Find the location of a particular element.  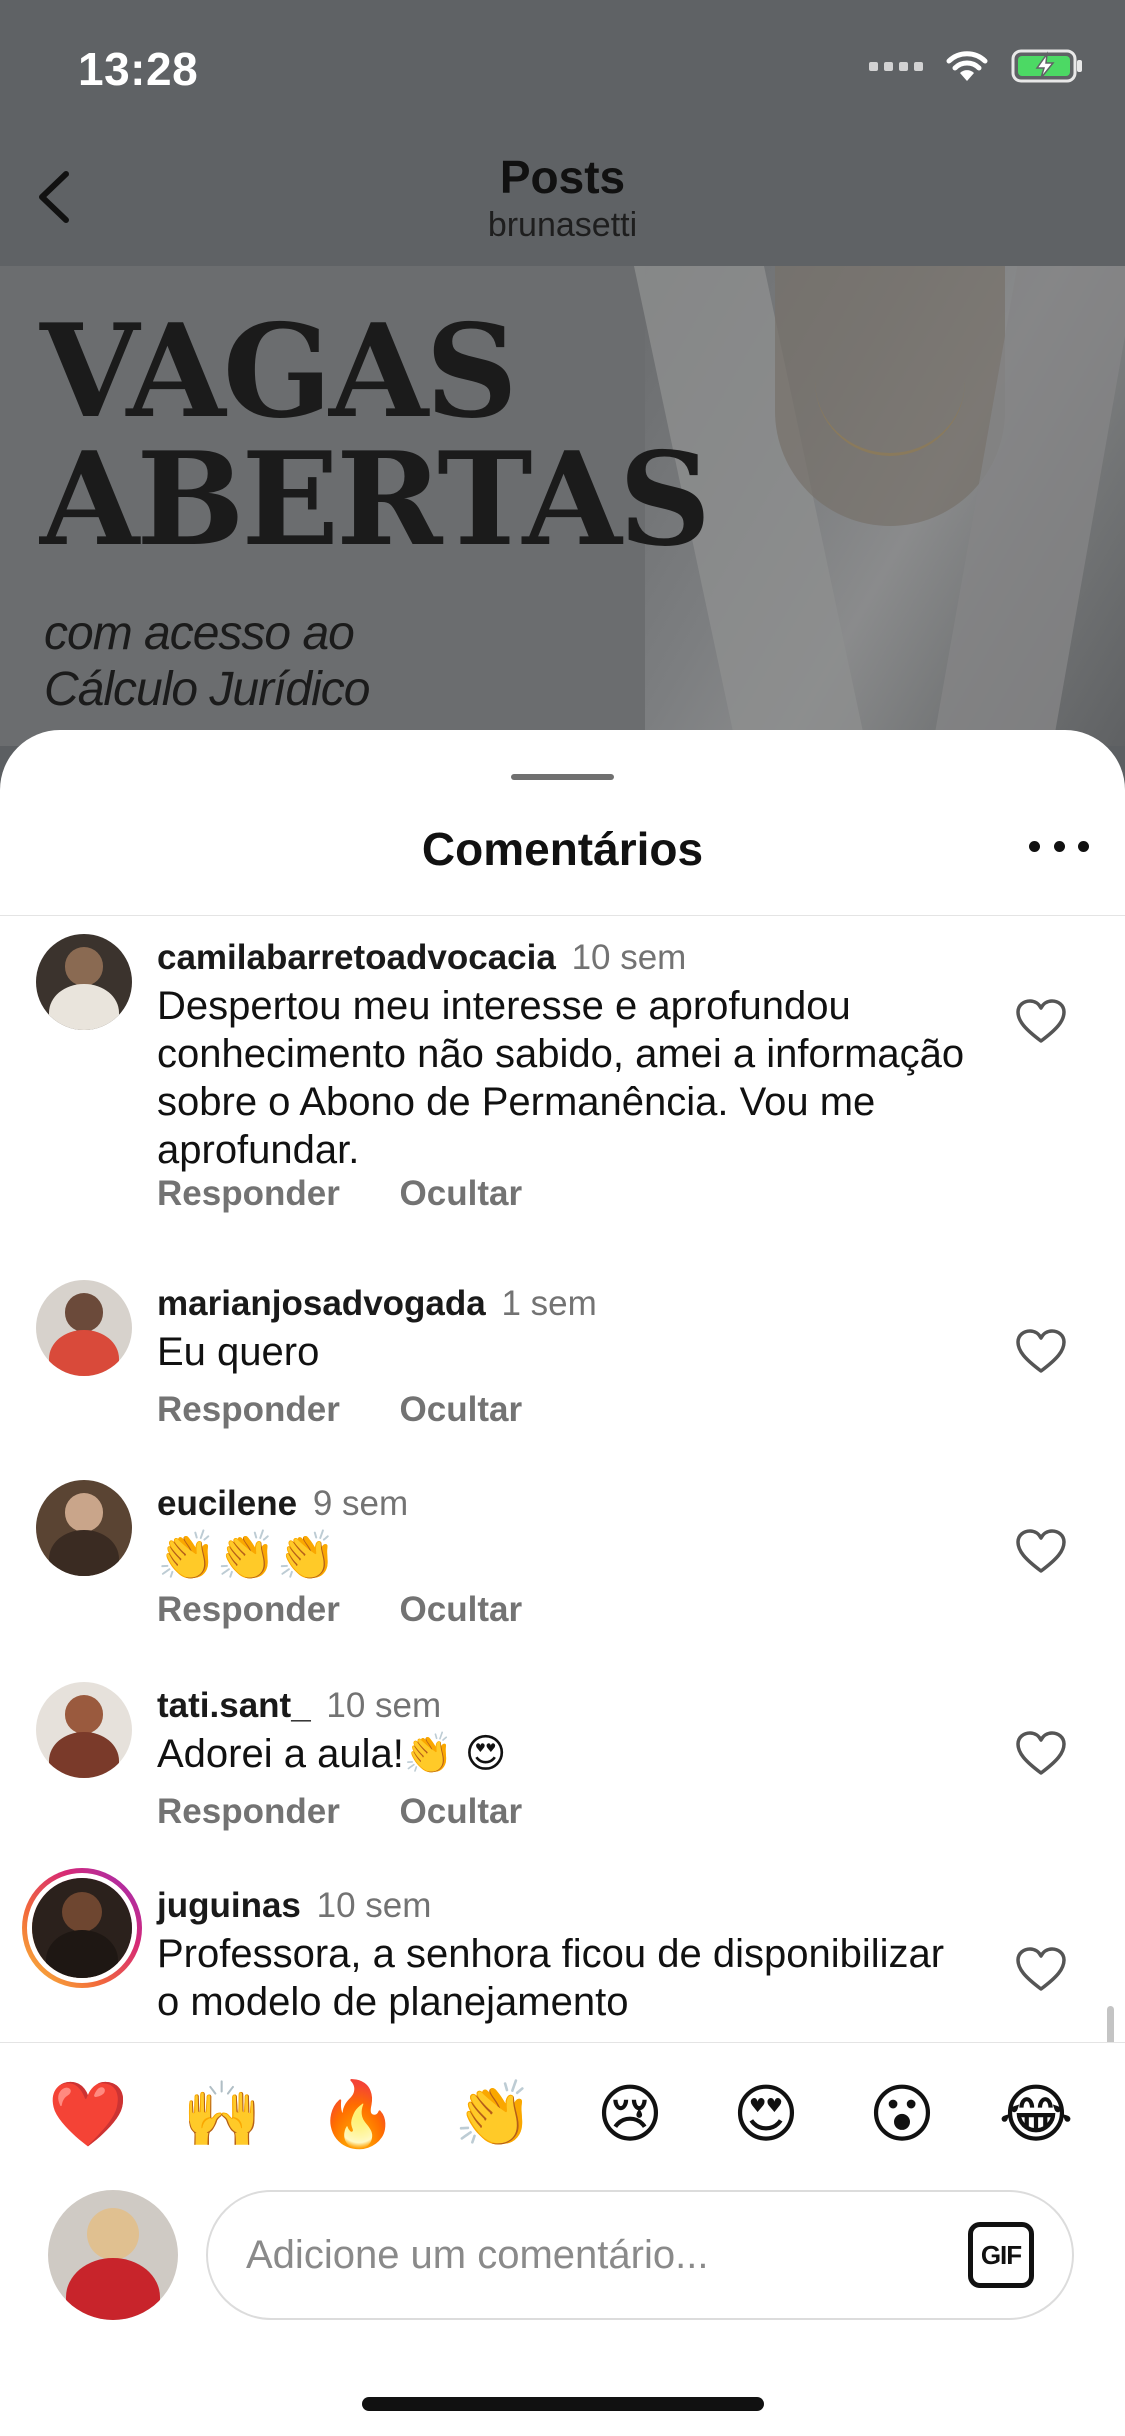

reaction-fire: 🔥 is located at coordinates (358, 2114).